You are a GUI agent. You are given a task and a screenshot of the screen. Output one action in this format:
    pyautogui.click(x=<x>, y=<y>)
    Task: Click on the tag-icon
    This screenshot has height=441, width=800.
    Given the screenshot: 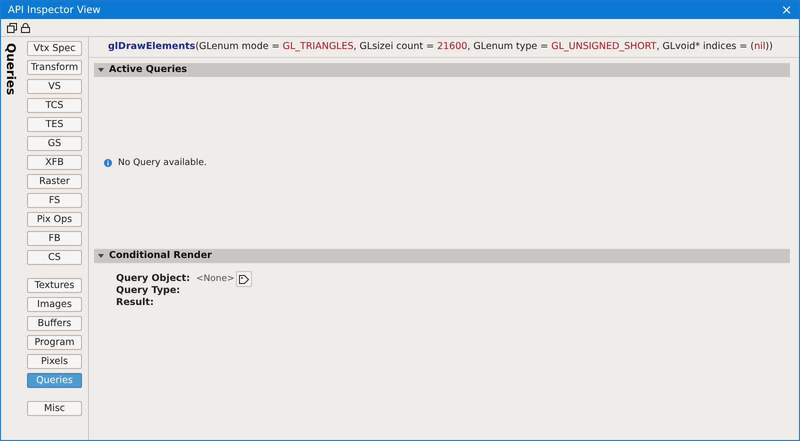 What is the action you would take?
    pyautogui.click(x=243, y=279)
    